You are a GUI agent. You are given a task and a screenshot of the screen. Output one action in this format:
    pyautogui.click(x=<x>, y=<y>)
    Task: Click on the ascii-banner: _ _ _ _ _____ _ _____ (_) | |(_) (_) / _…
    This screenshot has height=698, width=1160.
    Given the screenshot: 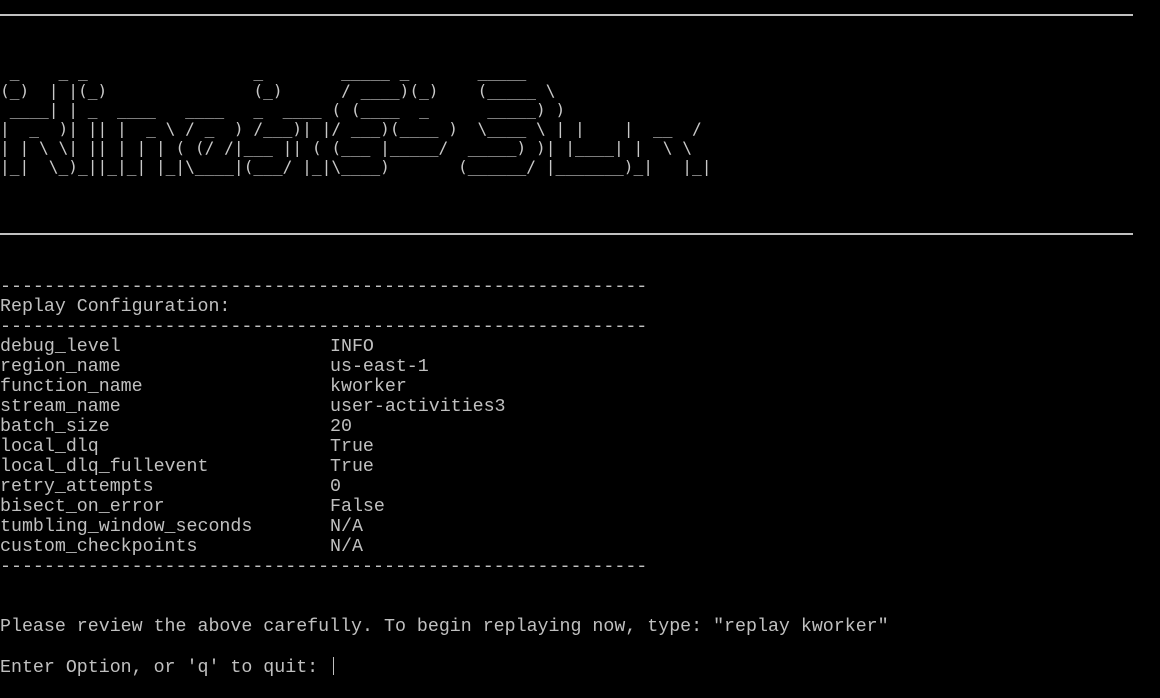 What is the action you would take?
    pyautogui.click(x=356, y=119)
    